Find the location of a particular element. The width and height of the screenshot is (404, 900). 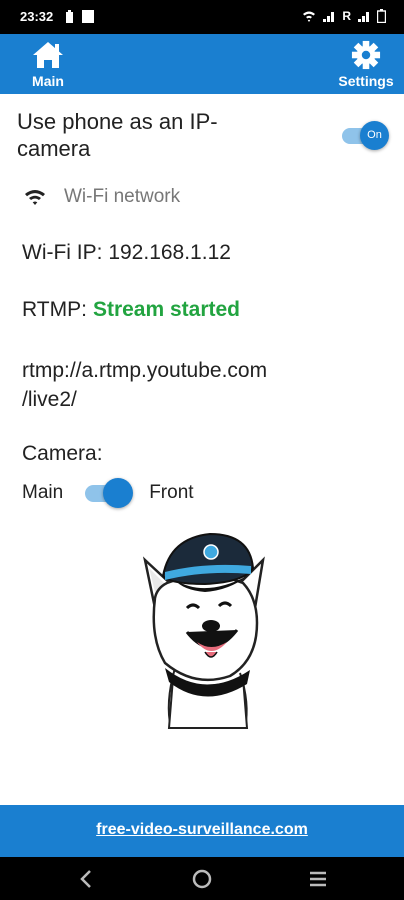

camera-option-front: Front is located at coordinates (171, 493).